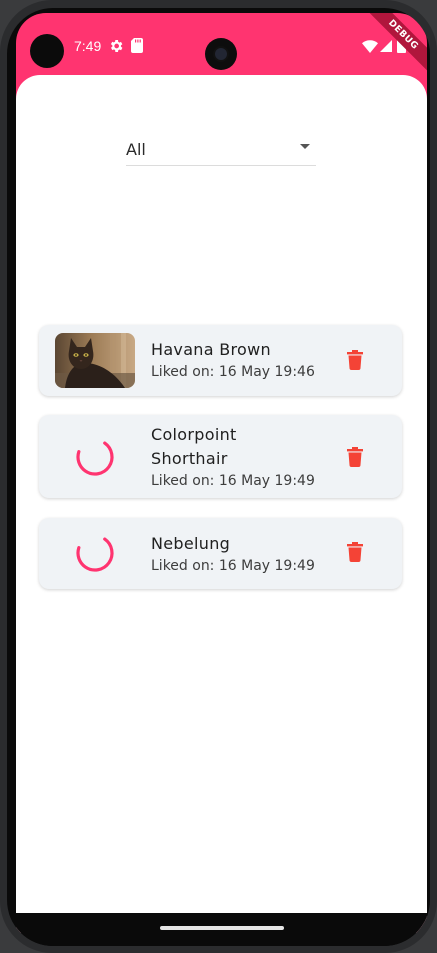 Image resolution: width=437 pixels, height=953 pixels. What do you see at coordinates (189, 458) in the screenshot?
I see `breed-name-line2: Shorthair` at bounding box center [189, 458].